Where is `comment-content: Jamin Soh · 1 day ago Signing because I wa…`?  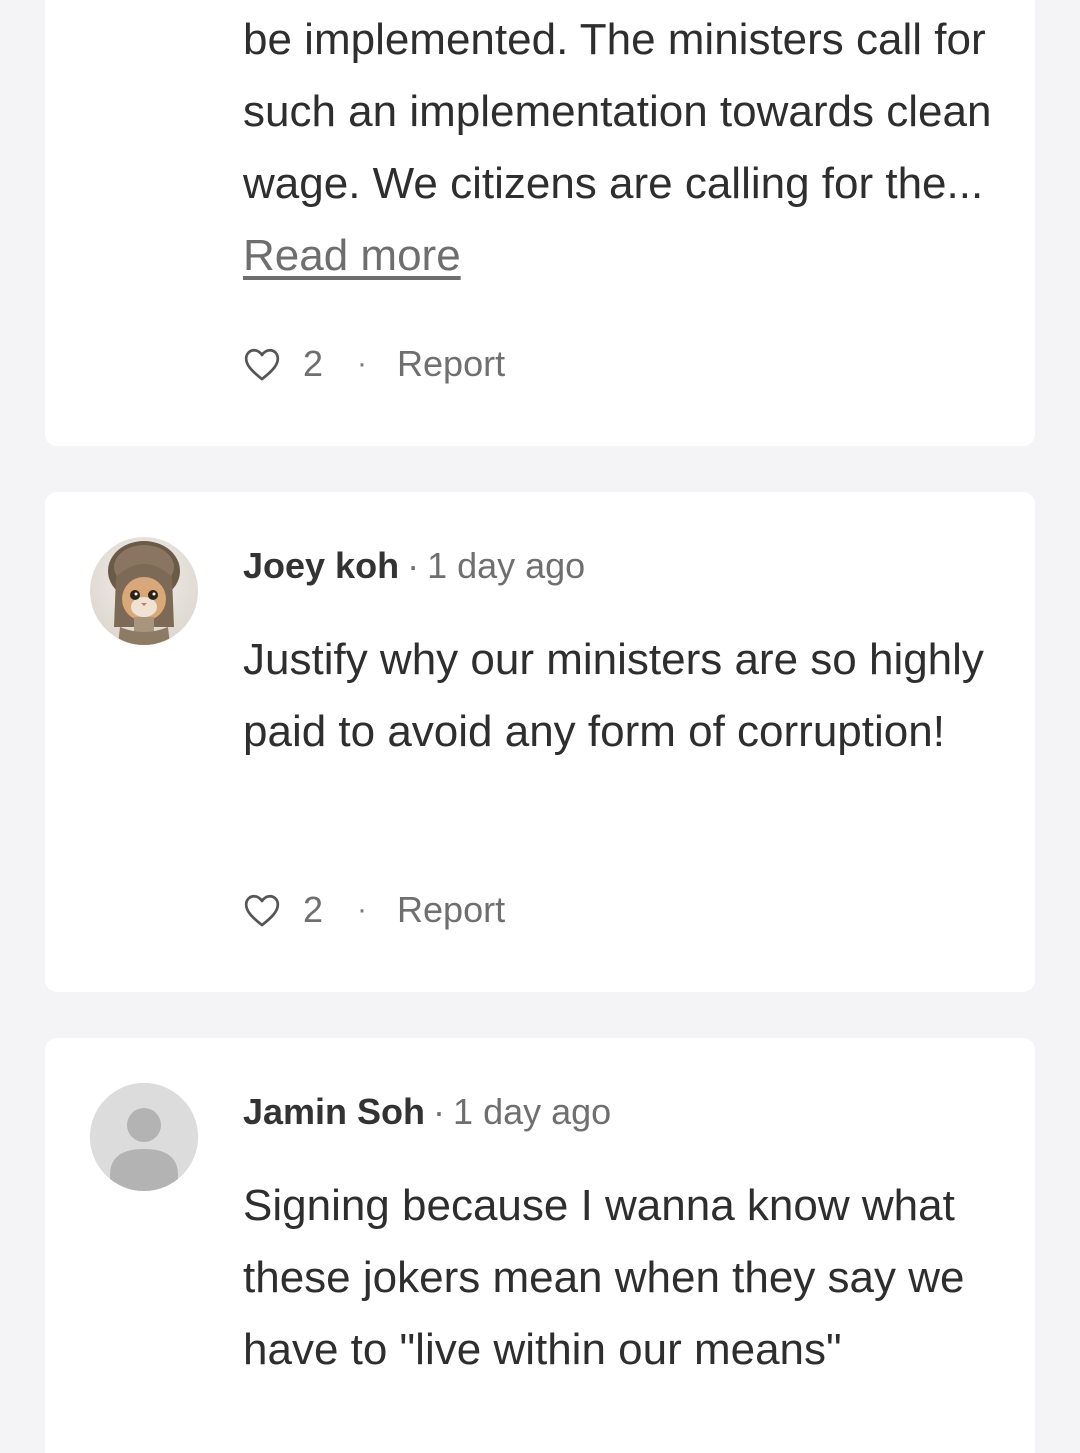
comment-content: Jamin Soh · 1 day ago Signing because I wa… is located at coordinates (619, 1237).